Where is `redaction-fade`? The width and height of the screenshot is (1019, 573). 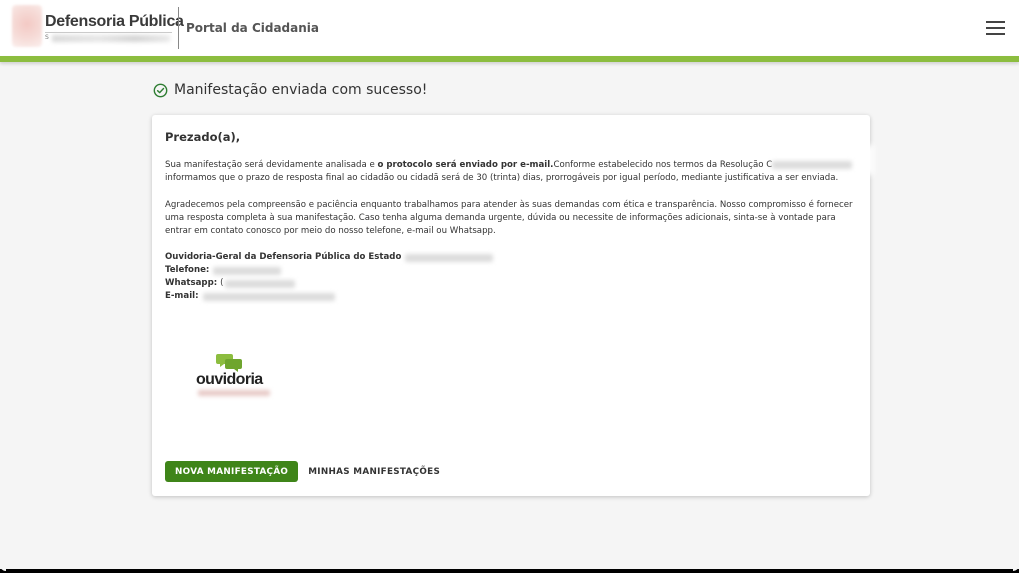
redaction-fade is located at coordinates (867, 160).